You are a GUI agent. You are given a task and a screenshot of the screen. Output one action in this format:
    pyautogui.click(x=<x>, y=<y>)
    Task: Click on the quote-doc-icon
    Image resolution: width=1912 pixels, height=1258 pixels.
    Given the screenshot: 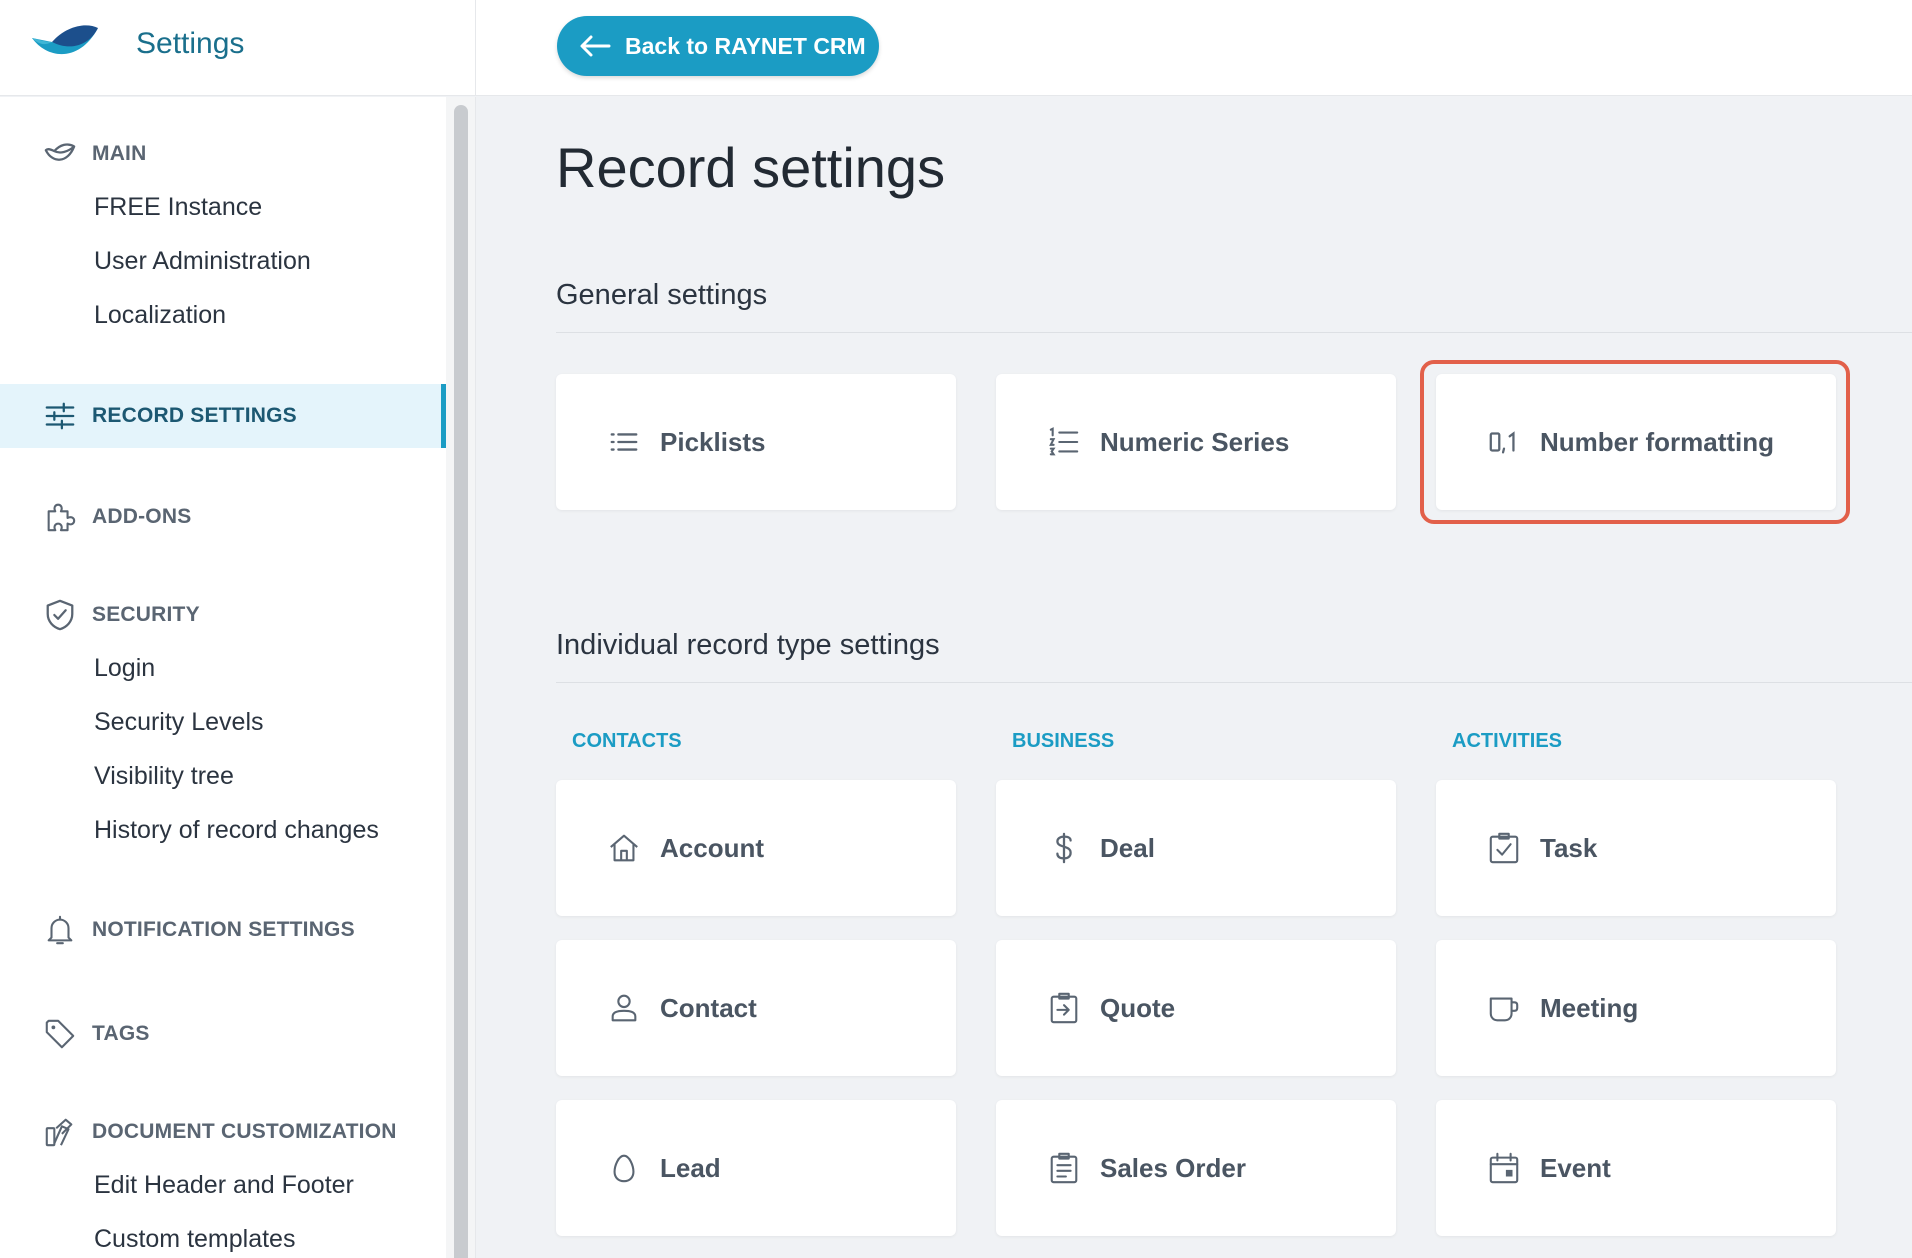 What is the action you would take?
    pyautogui.click(x=1064, y=1008)
    